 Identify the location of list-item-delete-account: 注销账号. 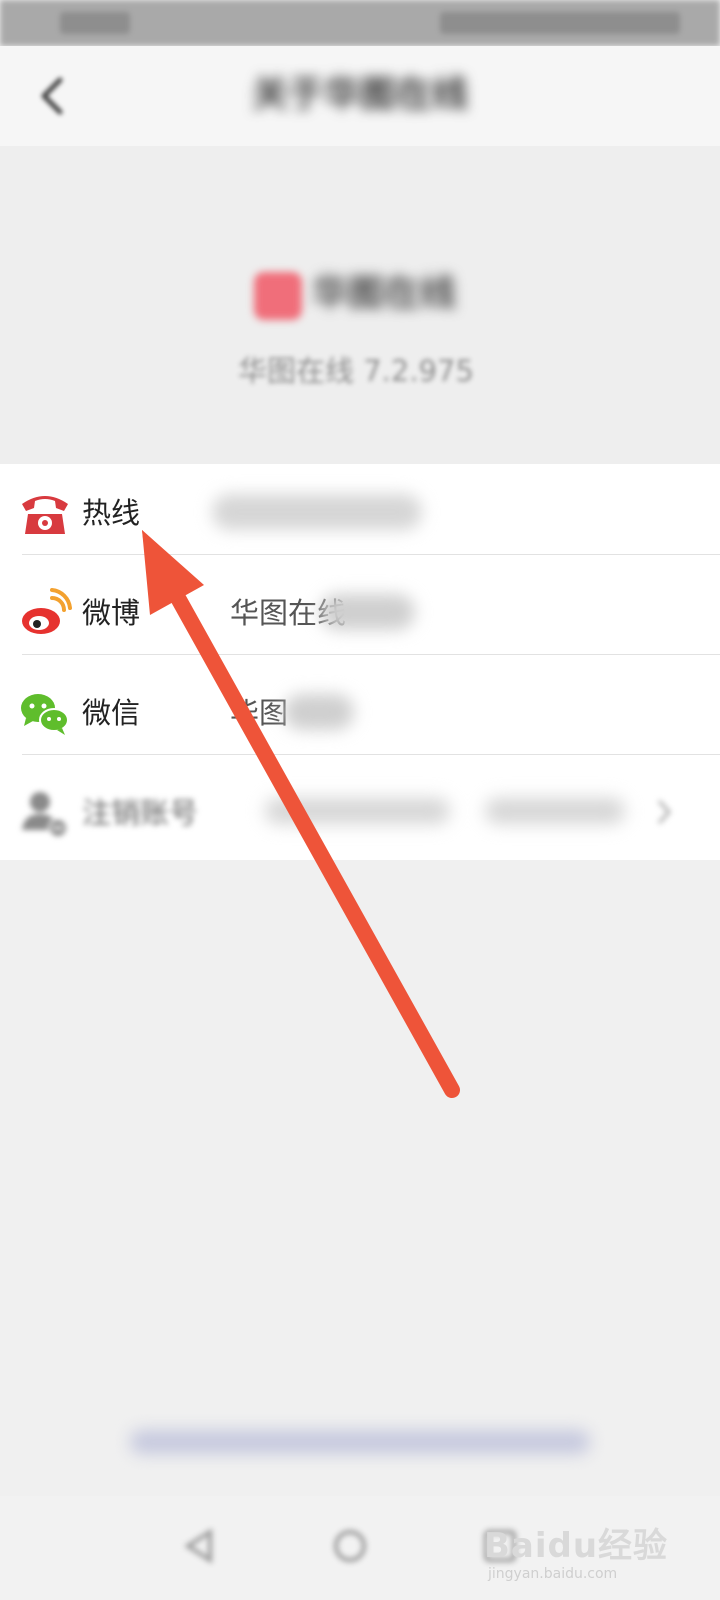
(360, 813).